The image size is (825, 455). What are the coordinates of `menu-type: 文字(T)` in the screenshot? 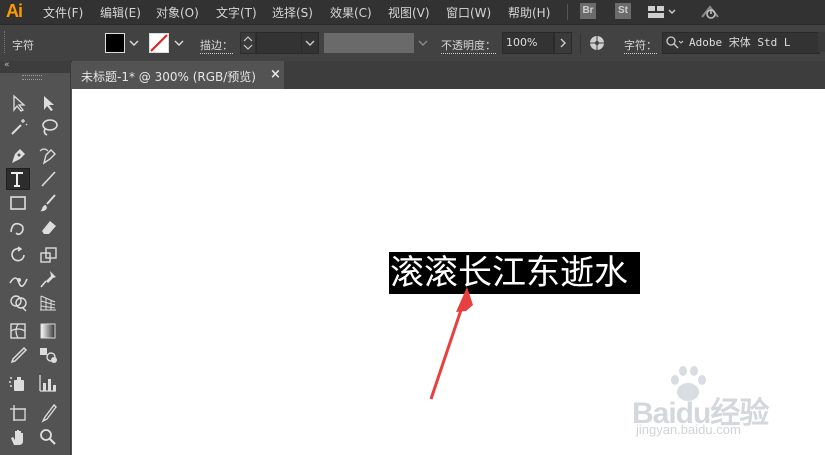 It's located at (236, 12).